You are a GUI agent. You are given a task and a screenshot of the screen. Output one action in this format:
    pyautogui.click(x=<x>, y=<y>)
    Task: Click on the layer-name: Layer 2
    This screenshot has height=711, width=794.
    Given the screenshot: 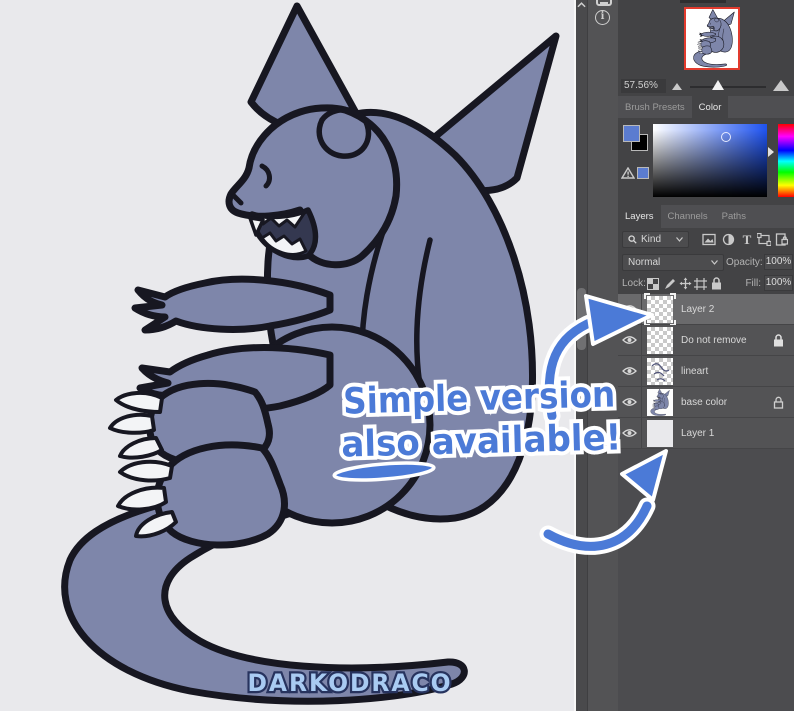 What is the action you would take?
    pyautogui.click(x=698, y=309)
    